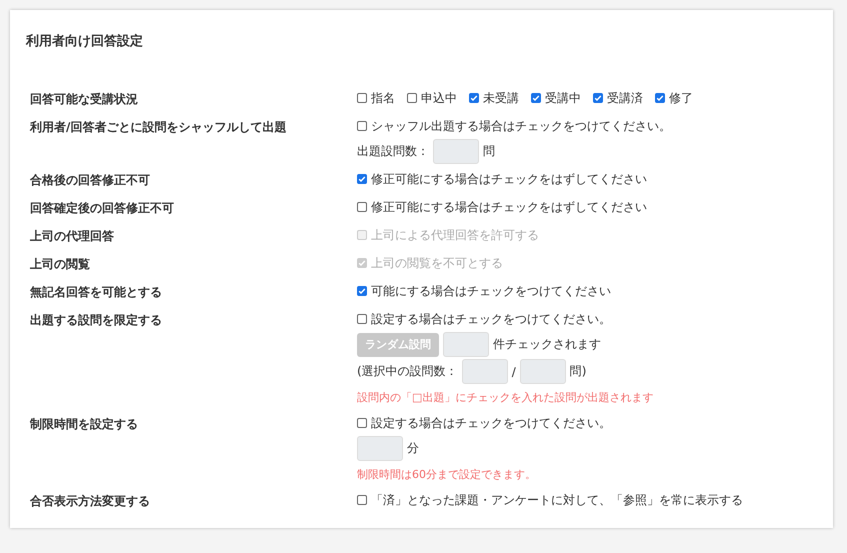  What do you see at coordinates (83, 424) in the screenshot?
I see `setting-label: 制限時間を設定する` at bounding box center [83, 424].